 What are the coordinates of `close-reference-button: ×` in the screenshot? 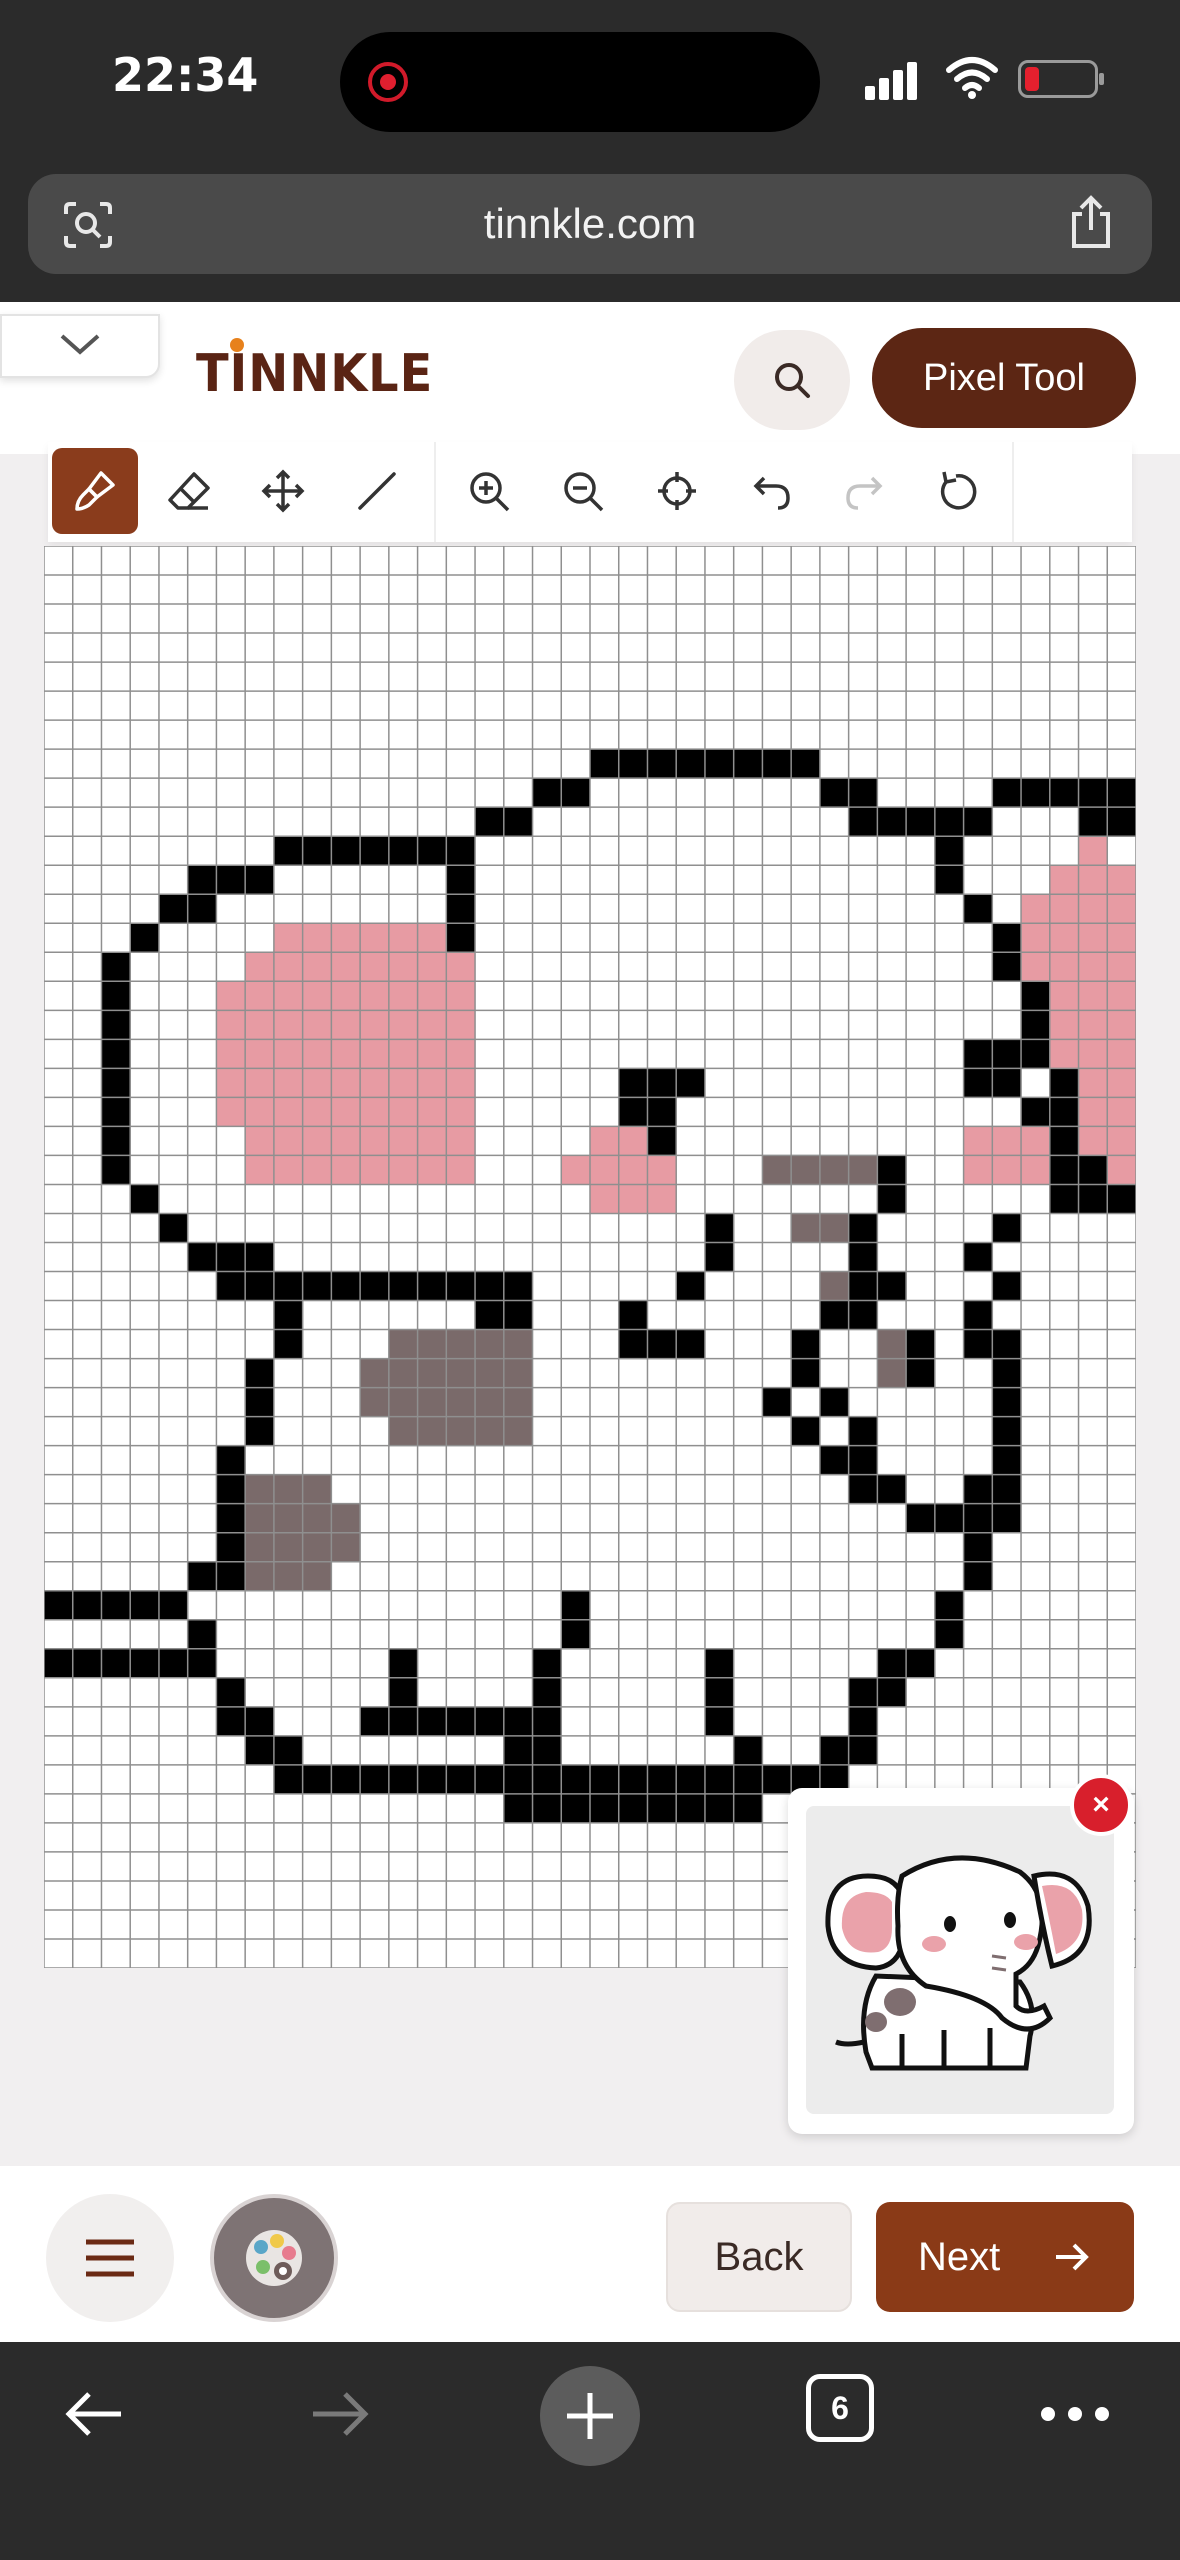 It's located at (1101, 1805).